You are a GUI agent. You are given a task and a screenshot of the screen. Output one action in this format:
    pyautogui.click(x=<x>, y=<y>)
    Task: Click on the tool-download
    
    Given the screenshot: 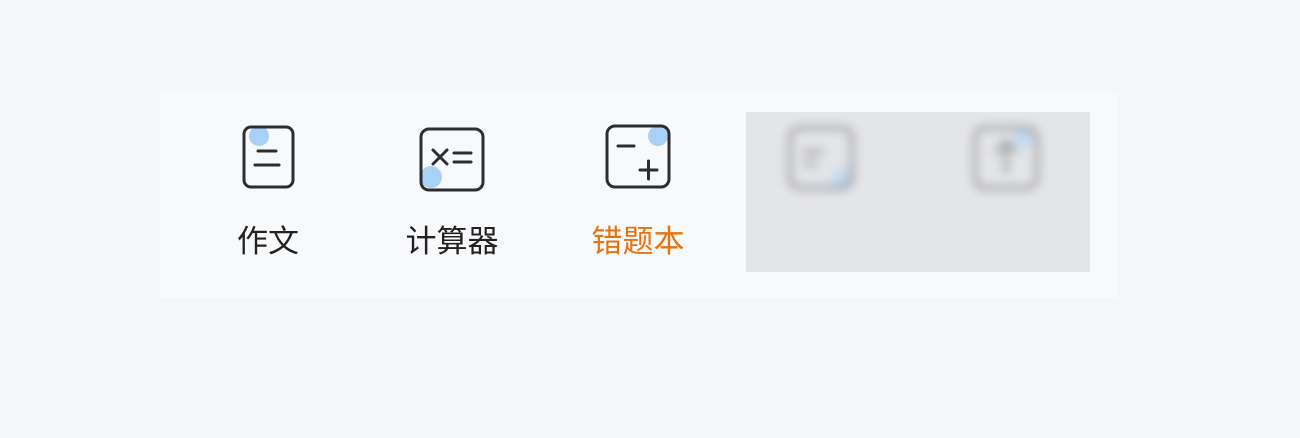 What is the action you would take?
    pyautogui.click(x=1006, y=195)
    